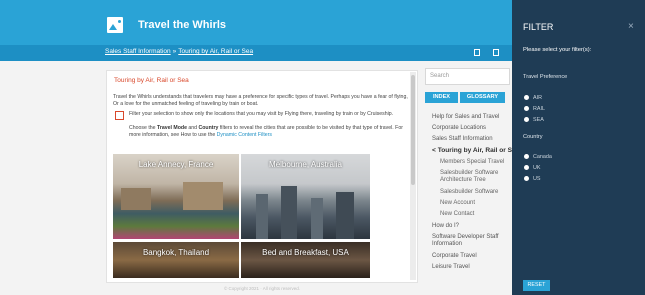  What do you see at coordinates (440, 76) in the screenshot?
I see `search-placeholder: Search` at bounding box center [440, 76].